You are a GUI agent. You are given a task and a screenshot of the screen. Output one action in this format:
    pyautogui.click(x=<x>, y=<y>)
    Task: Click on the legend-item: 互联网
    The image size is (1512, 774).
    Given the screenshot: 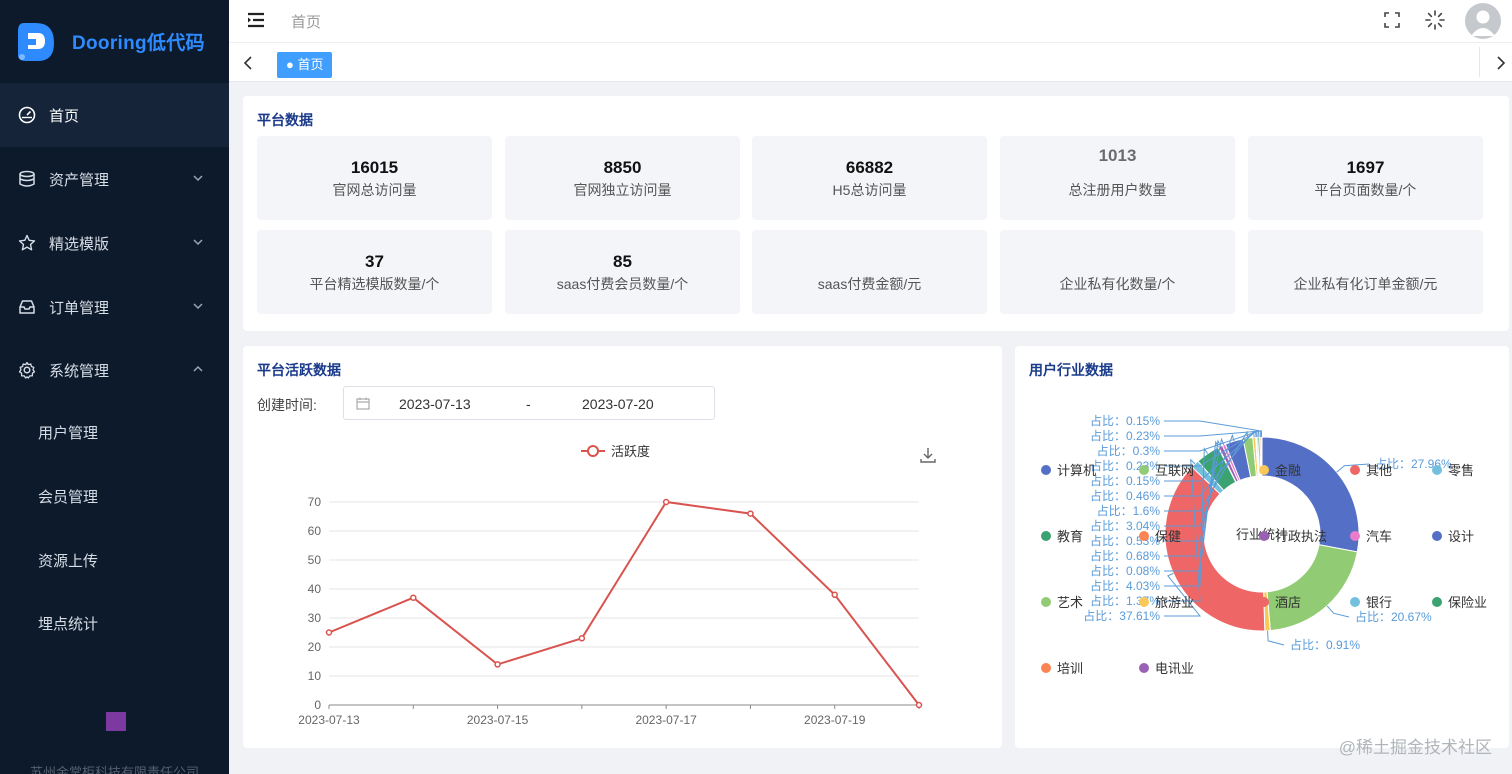 What is the action you would take?
    pyautogui.click(x=1166, y=469)
    